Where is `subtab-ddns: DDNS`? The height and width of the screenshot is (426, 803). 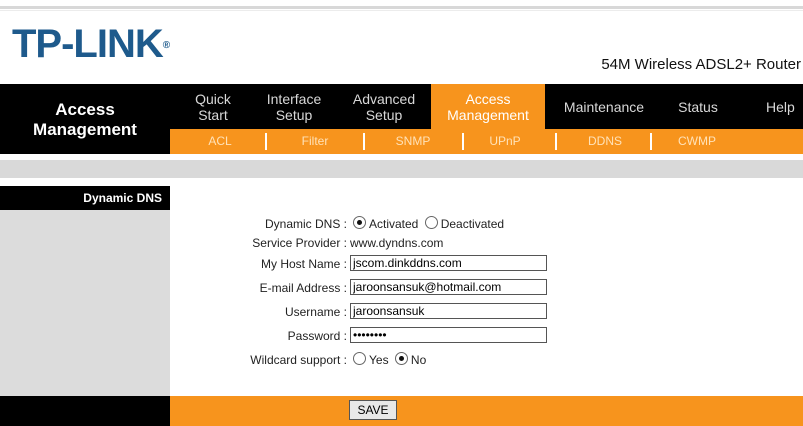 subtab-ddns: DDNS is located at coordinates (605, 141).